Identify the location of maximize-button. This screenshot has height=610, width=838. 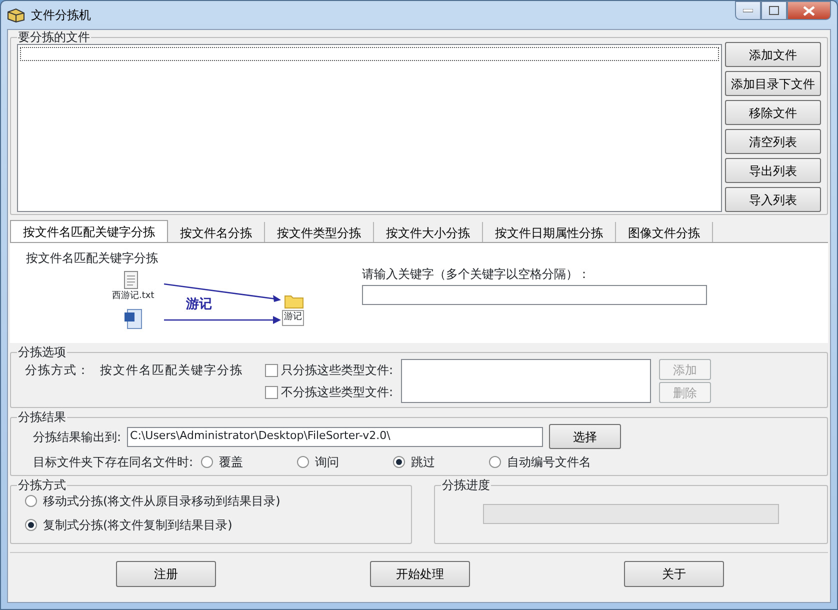
(774, 10).